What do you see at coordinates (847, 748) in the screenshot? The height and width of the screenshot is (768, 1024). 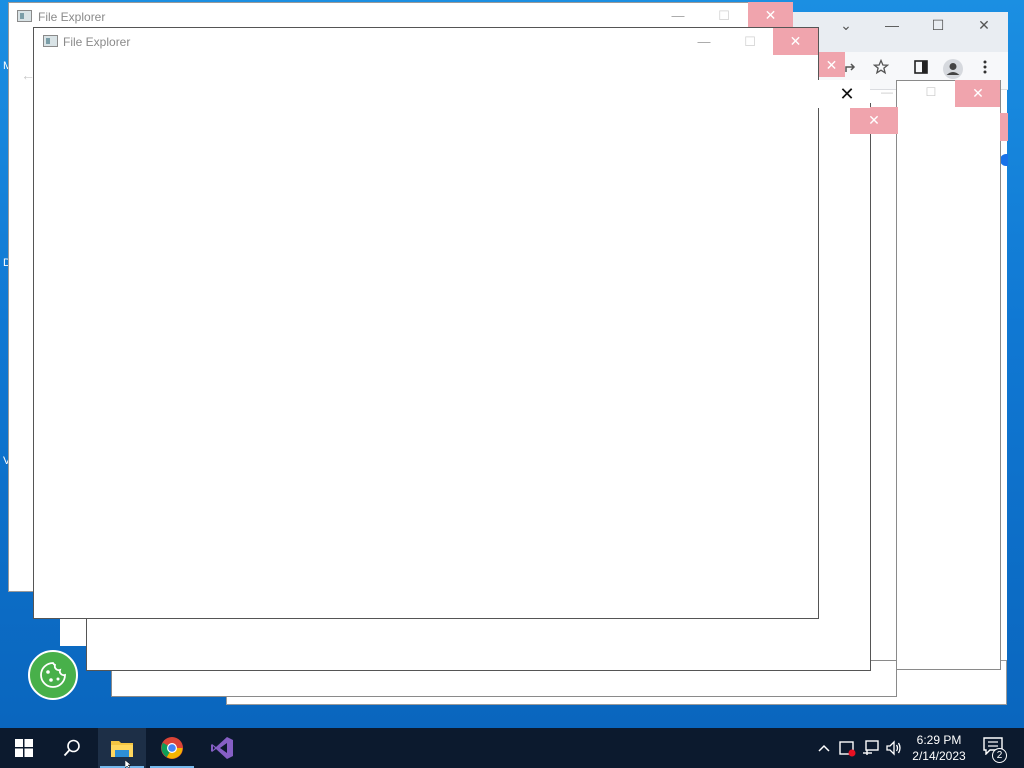 I see `defender-status-icon` at bounding box center [847, 748].